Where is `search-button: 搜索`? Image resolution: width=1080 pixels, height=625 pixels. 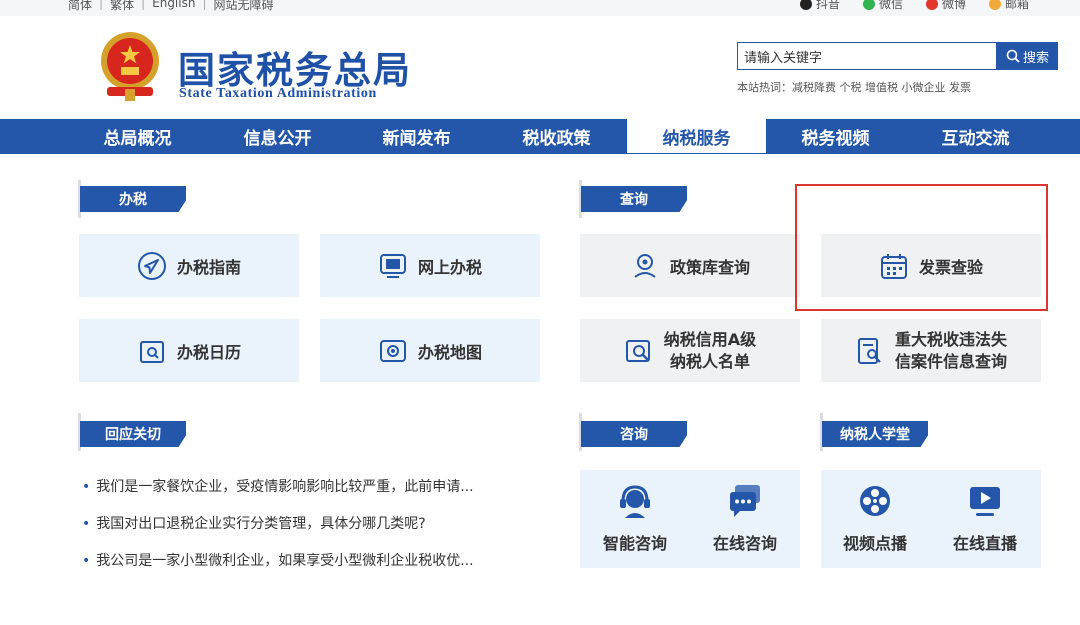
search-button: 搜索 is located at coordinates (1027, 56).